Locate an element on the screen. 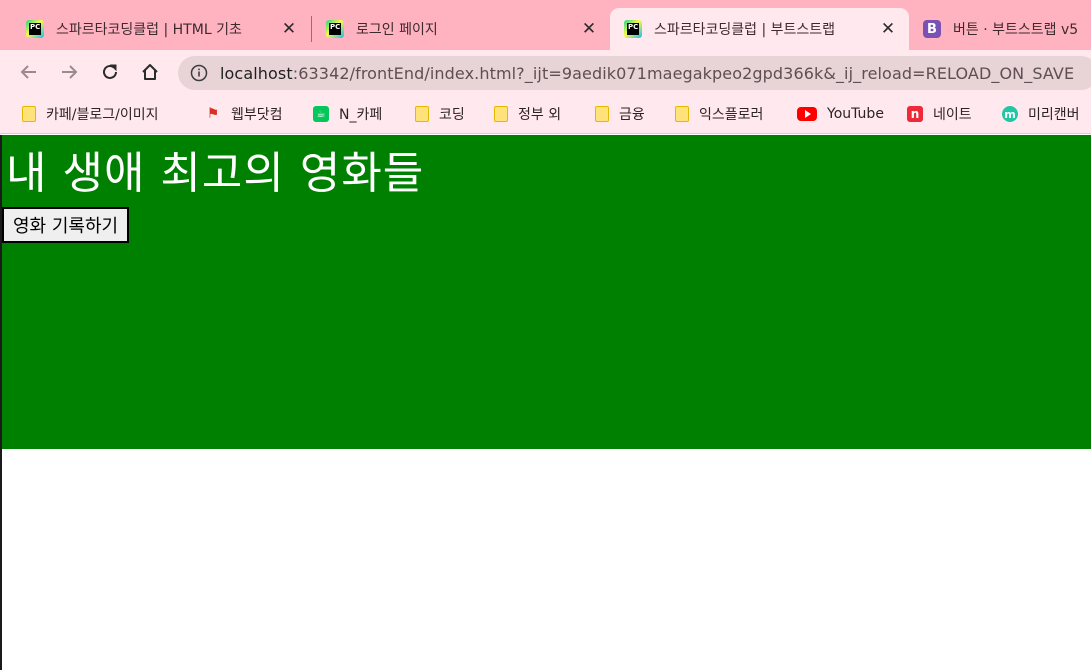 Image resolution: width=1091 pixels, height=670 pixels. bookmark-nate: n 네이트 is located at coordinates (939, 114).